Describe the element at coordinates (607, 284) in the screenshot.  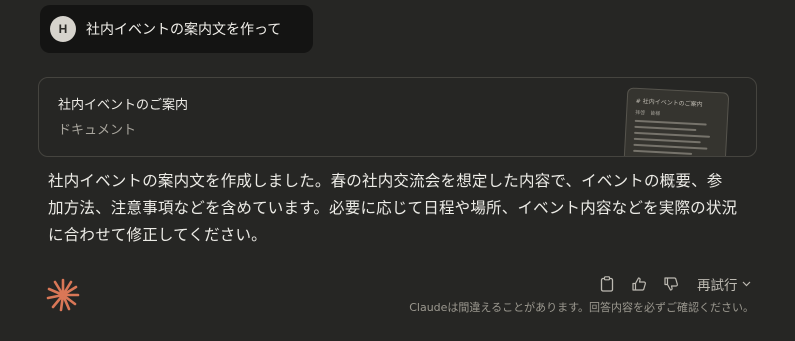
I see `clipboard-icon` at that location.